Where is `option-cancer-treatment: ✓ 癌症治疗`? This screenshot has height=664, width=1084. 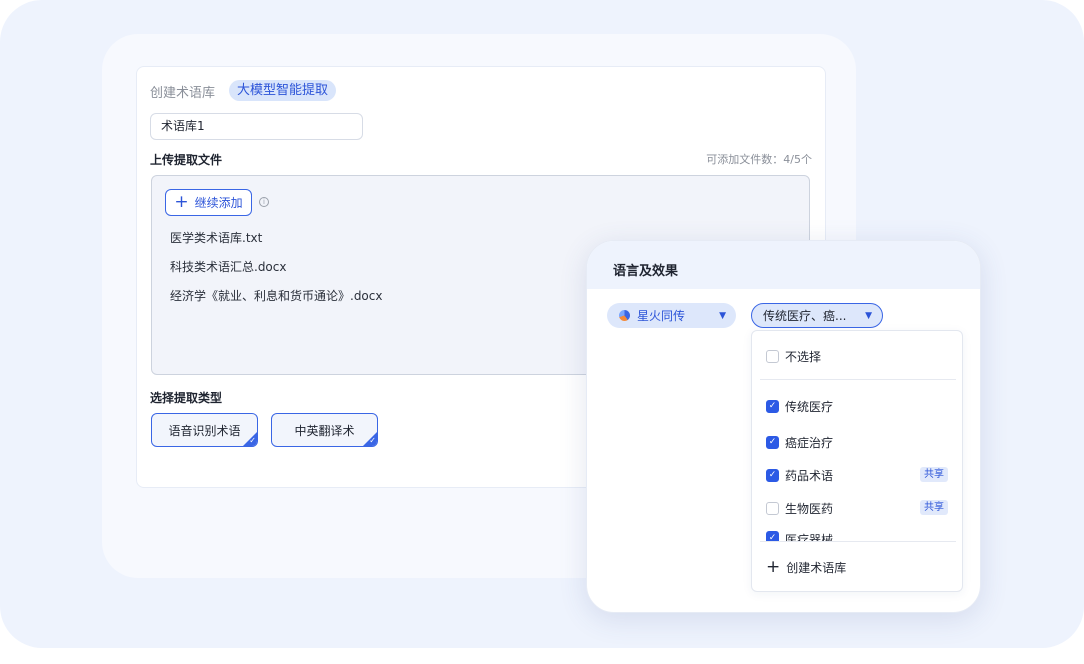 option-cancer-treatment: ✓ 癌症治疗 is located at coordinates (799, 442).